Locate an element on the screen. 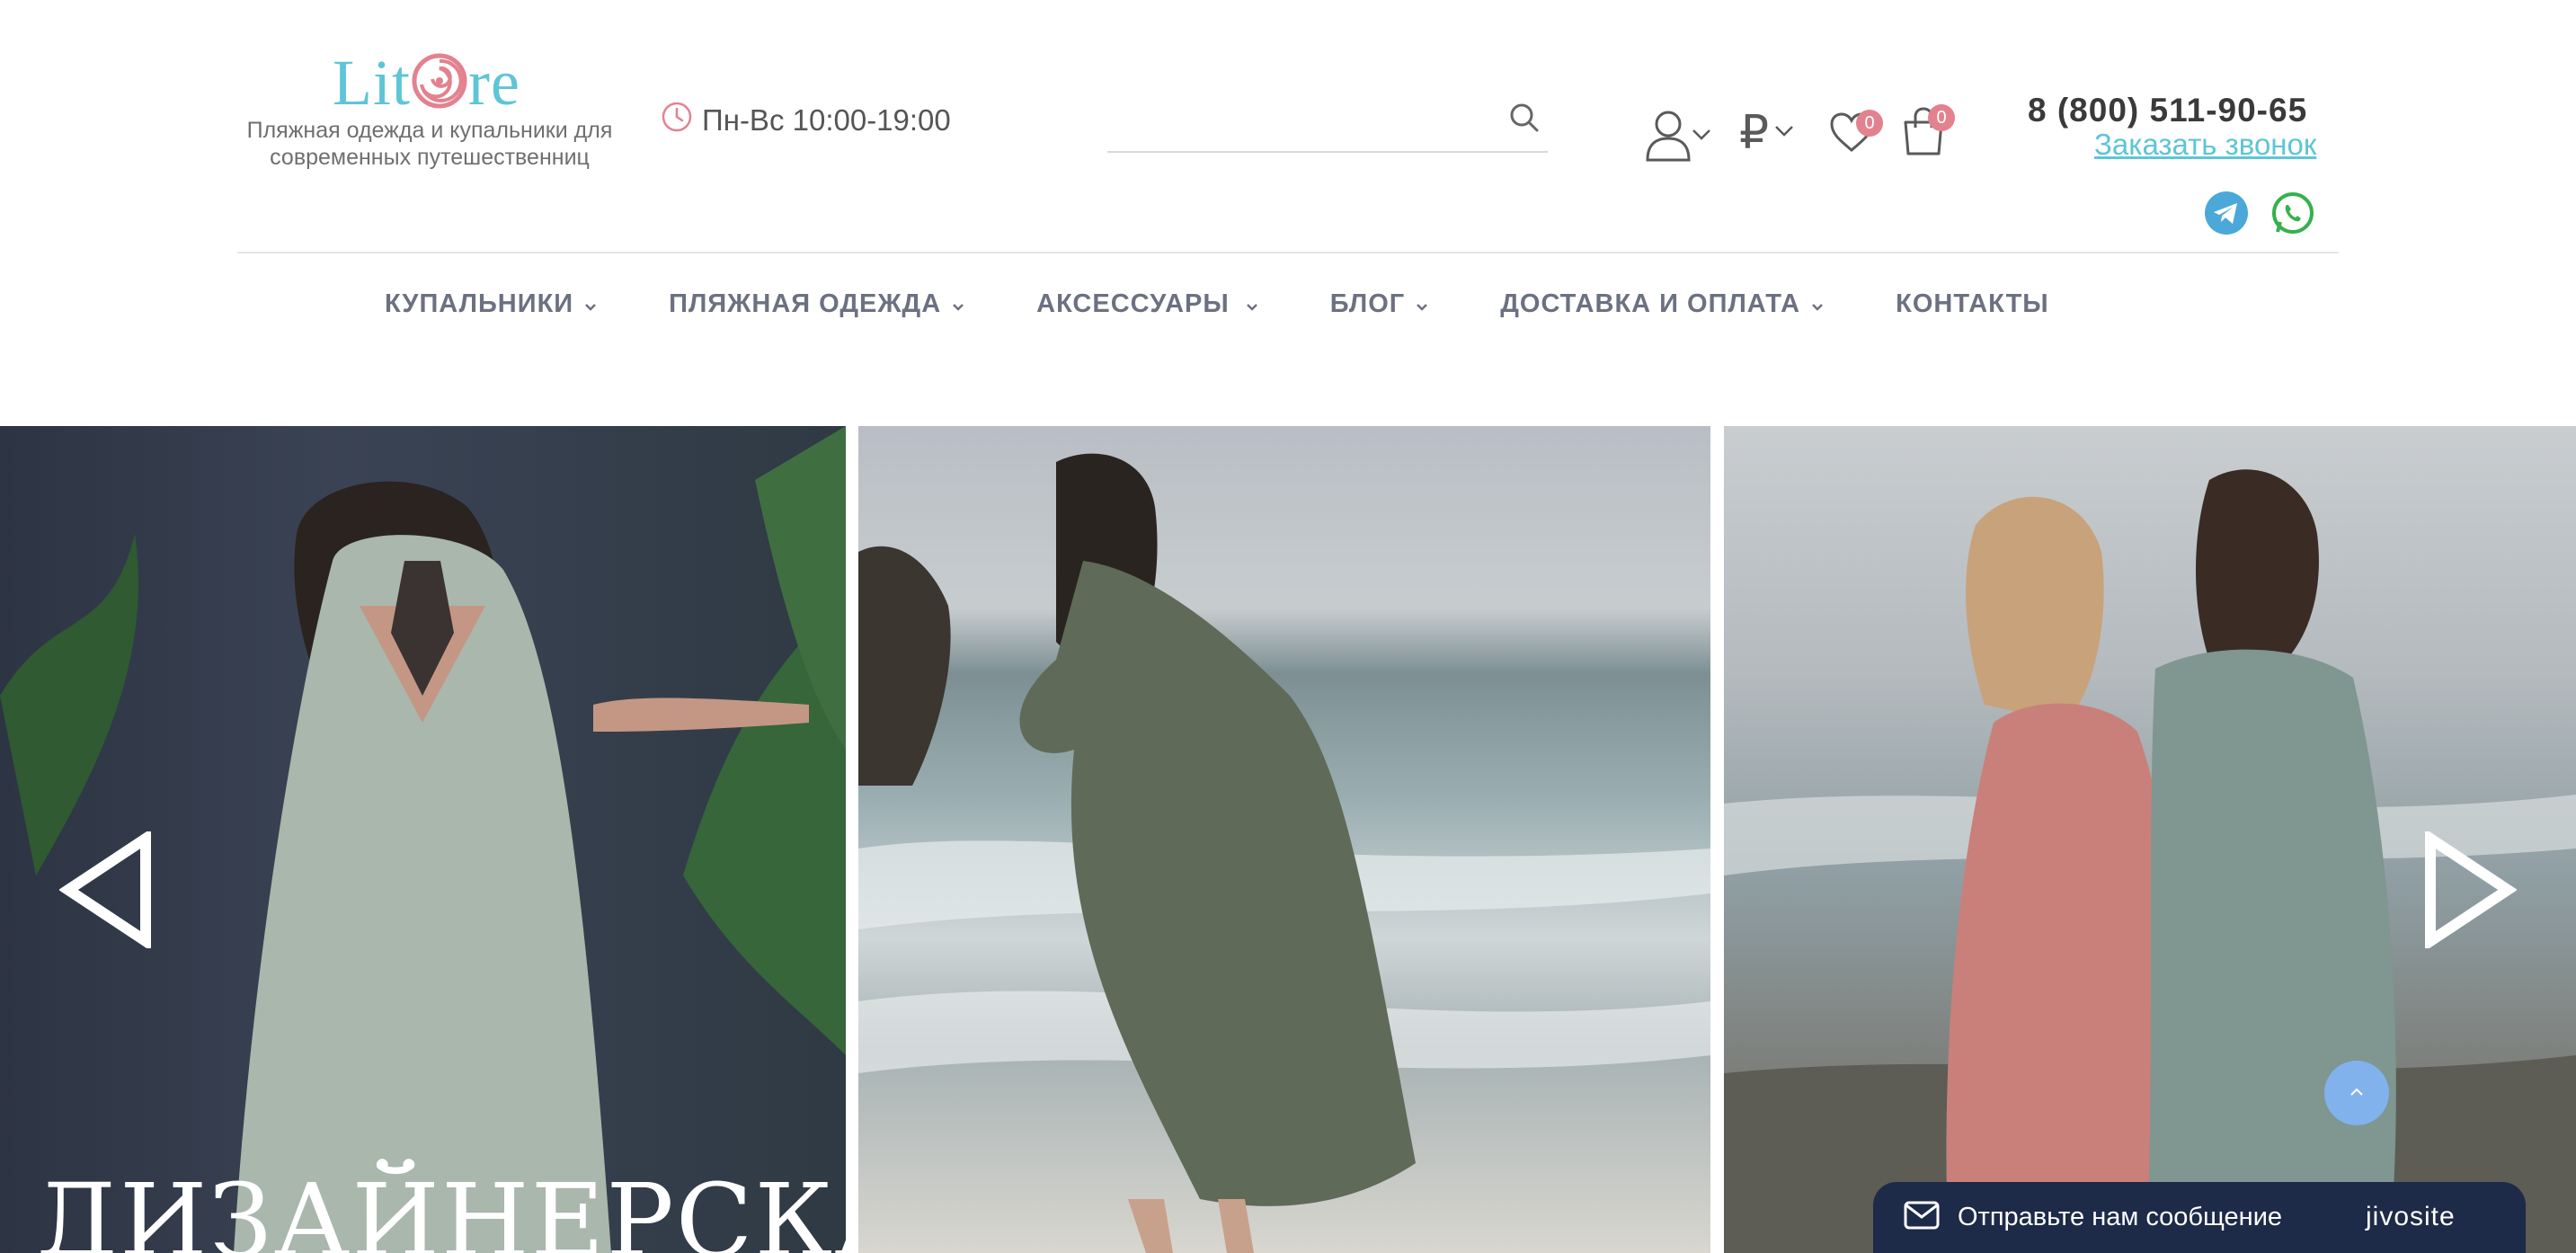 Image resolution: width=2576 pixels, height=1253 pixels. nav-item-label: КУПАЛЬНИКИ is located at coordinates (479, 303).